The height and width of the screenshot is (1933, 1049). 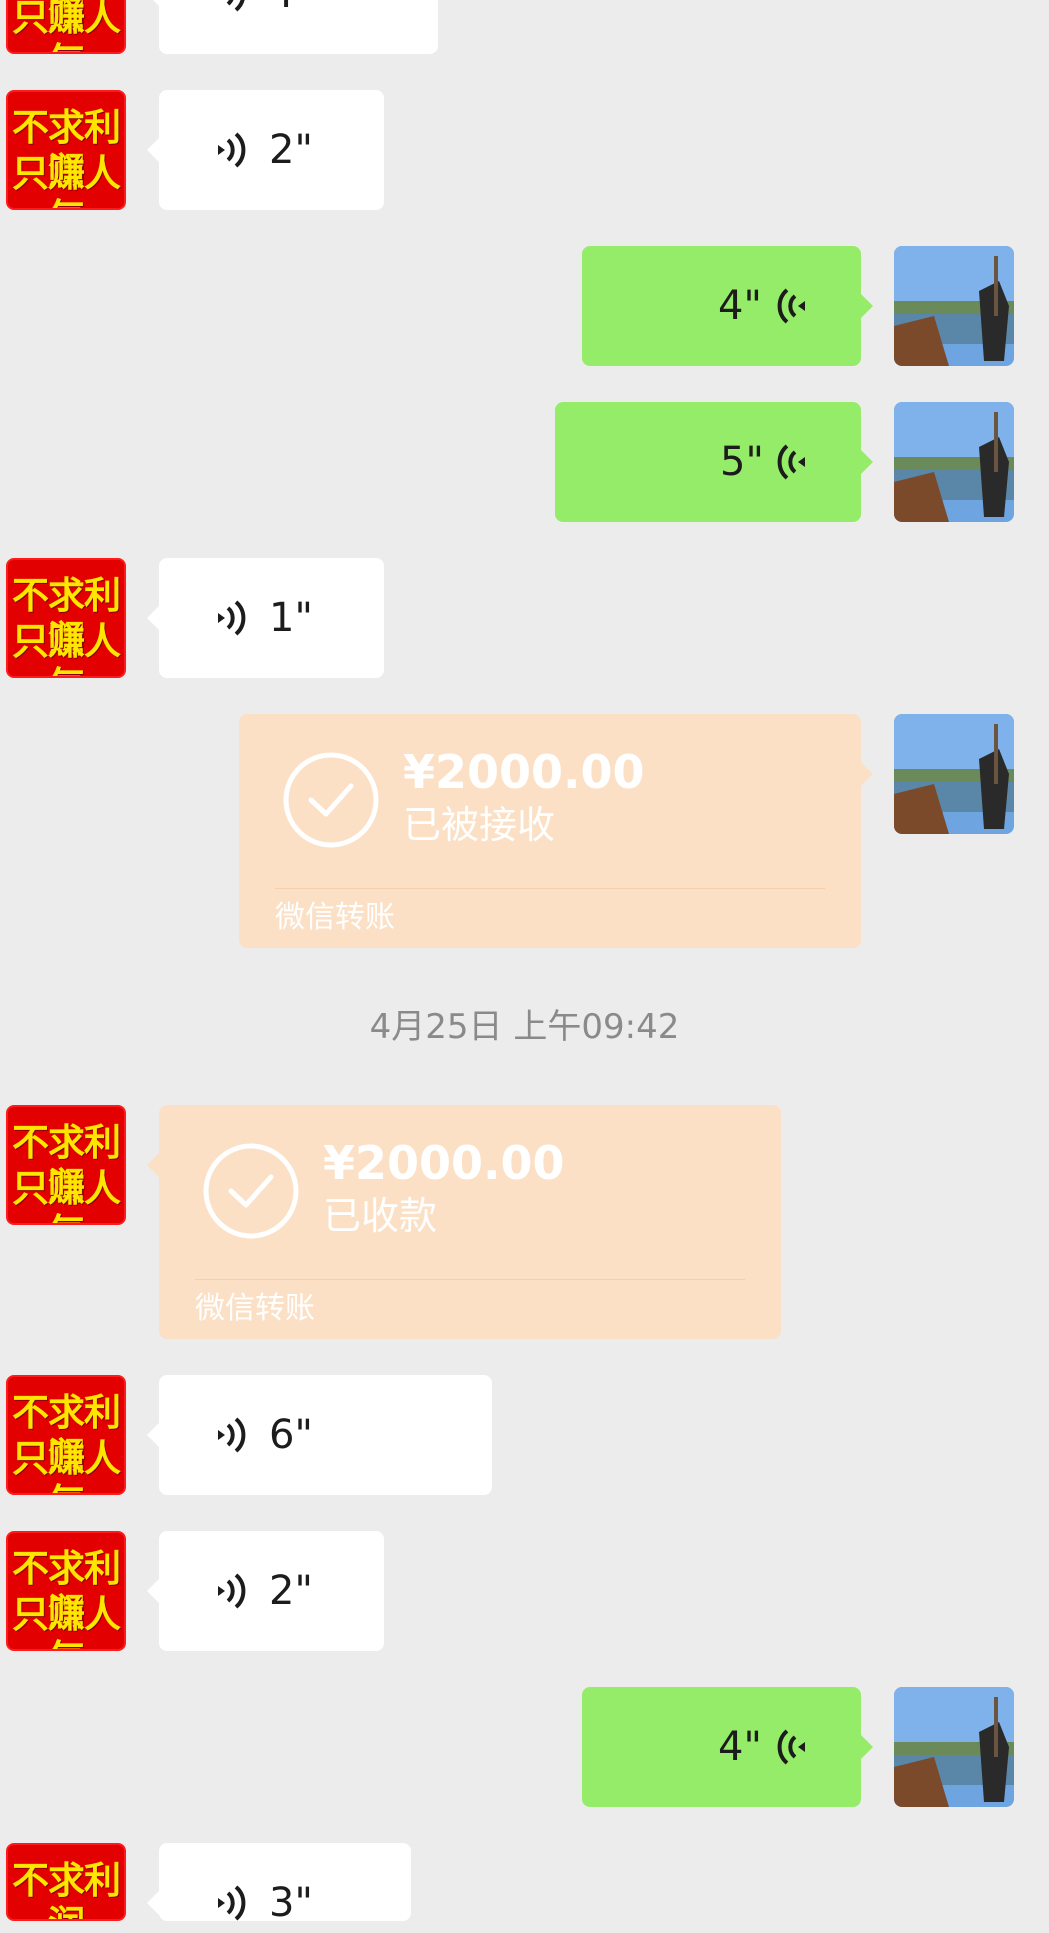 I want to click on voice-duration: 1", so click(x=291, y=618).